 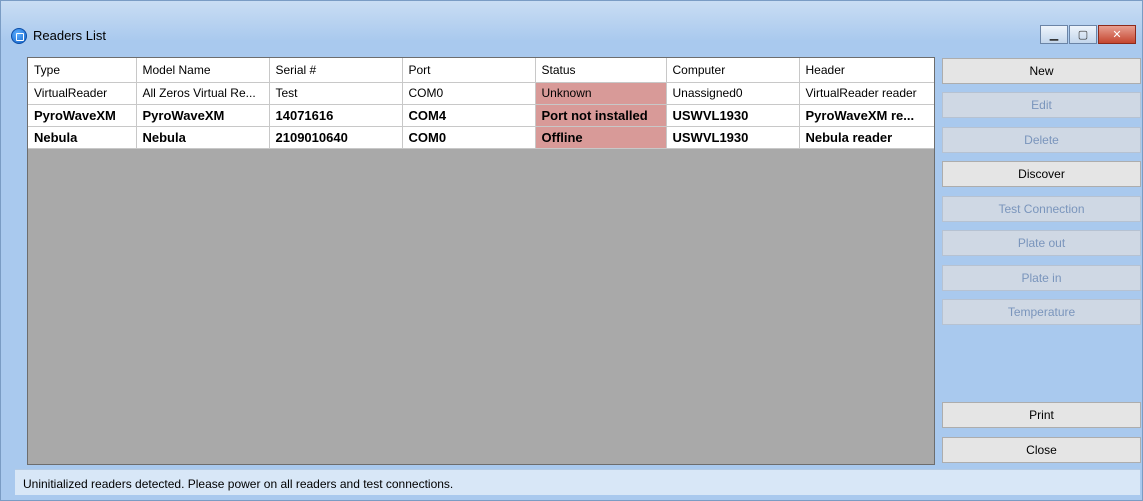 What do you see at coordinates (1083, 34) in the screenshot?
I see `maximize-button: ▢` at bounding box center [1083, 34].